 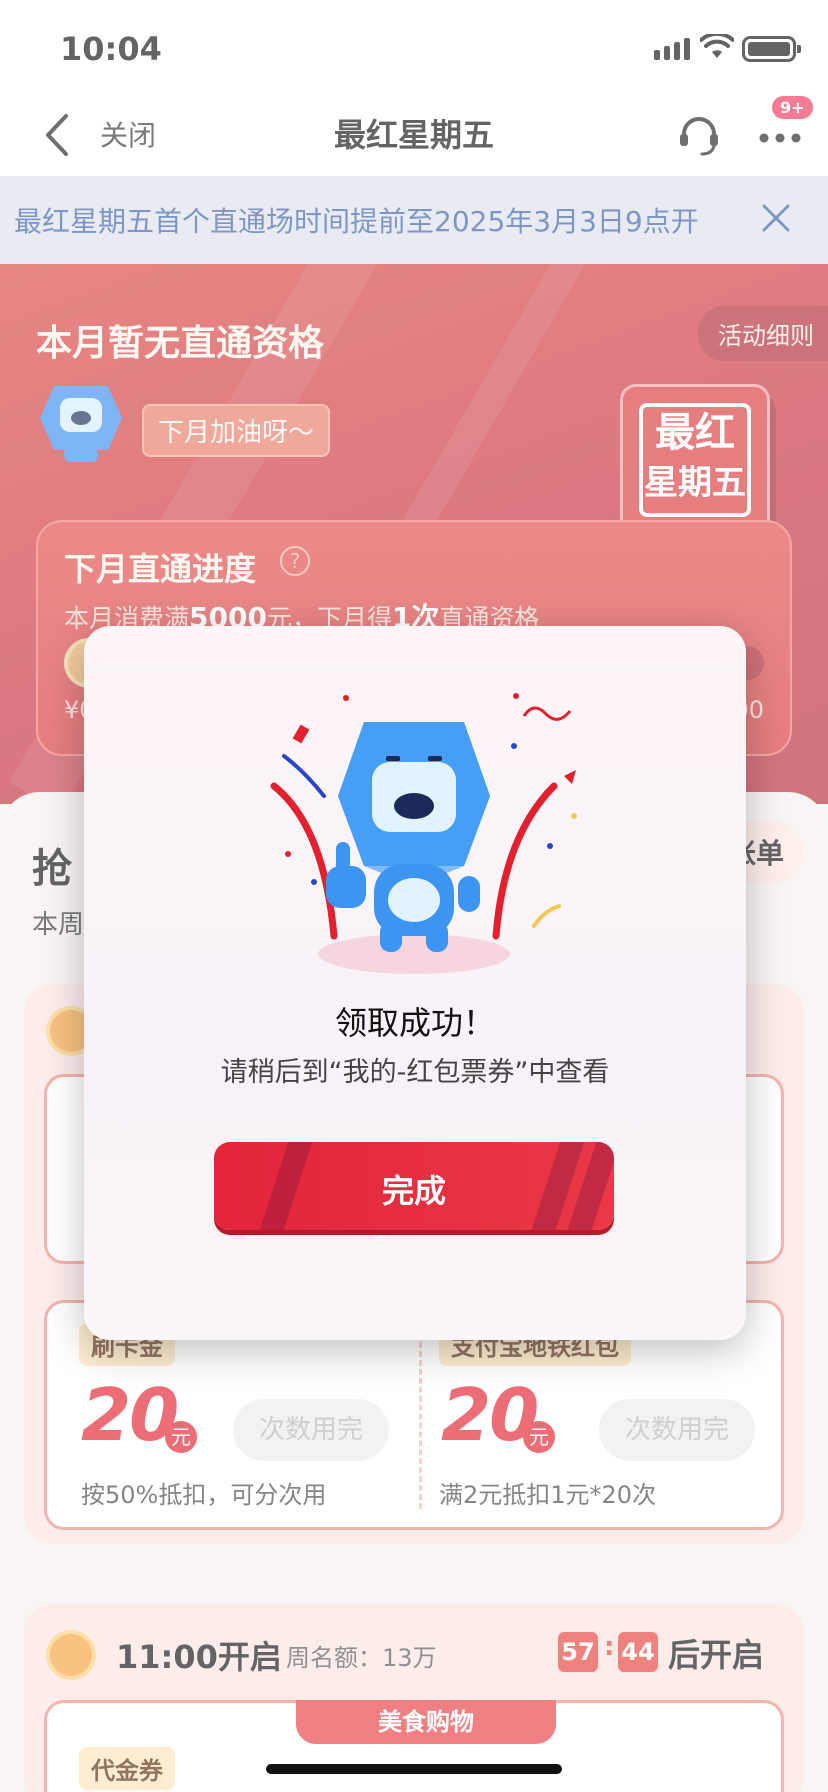 What do you see at coordinates (413, 1191) in the screenshot?
I see `done-button-label: 完成` at bounding box center [413, 1191].